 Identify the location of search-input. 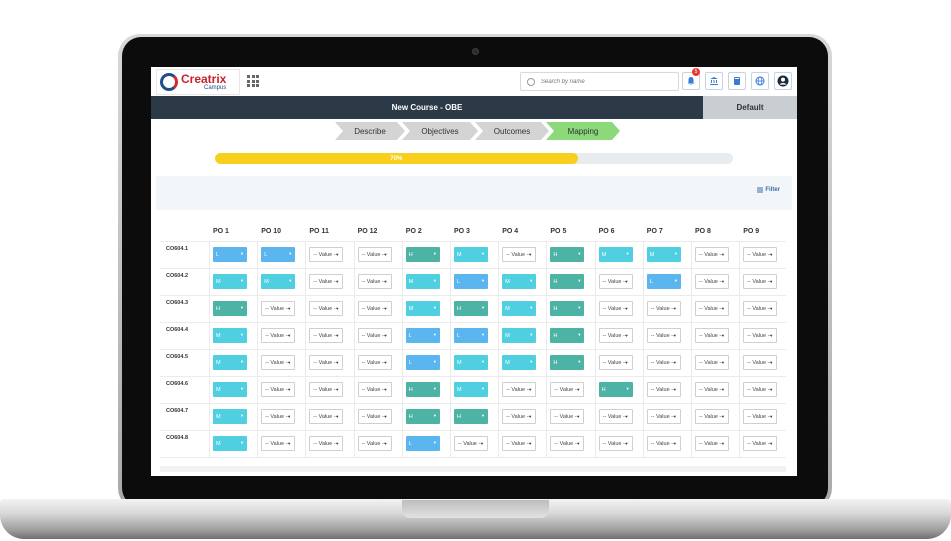
(601, 81).